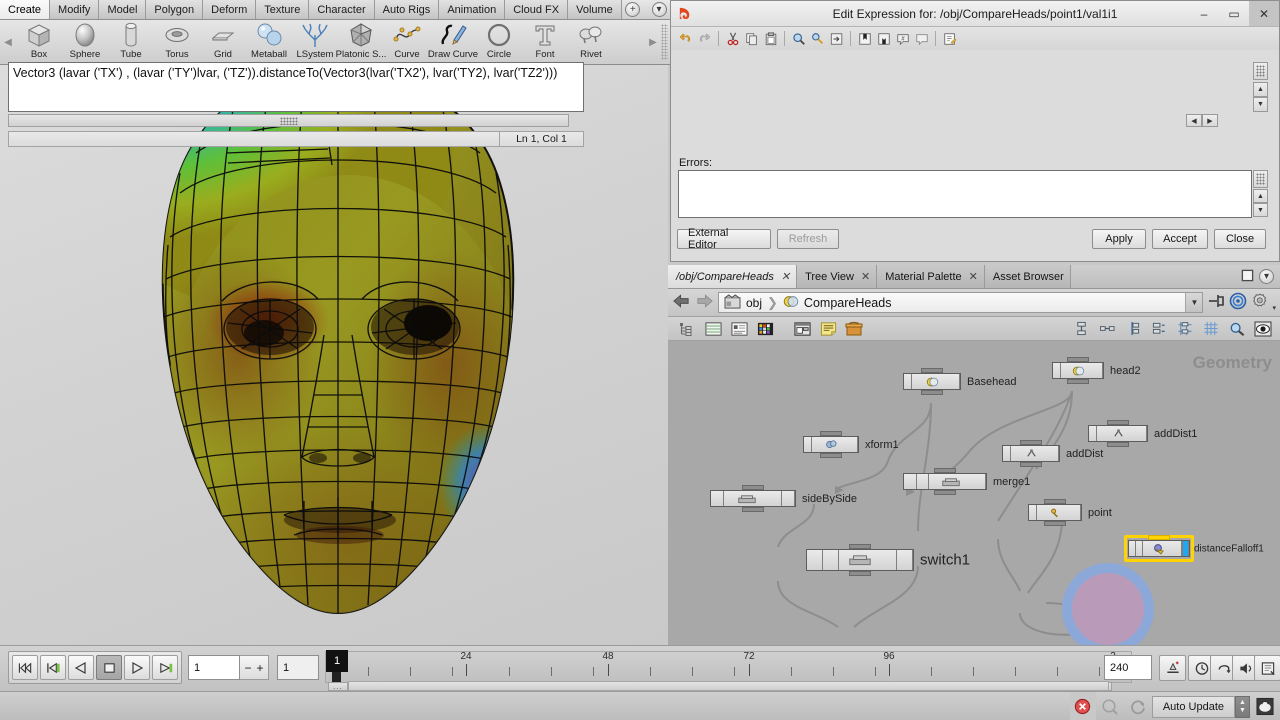 This screenshot has width=1280, height=720. What do you see at coordinates (687, 329) in the screenshot?
I see `hierarchy-icon` at bounding box center [687, 329].